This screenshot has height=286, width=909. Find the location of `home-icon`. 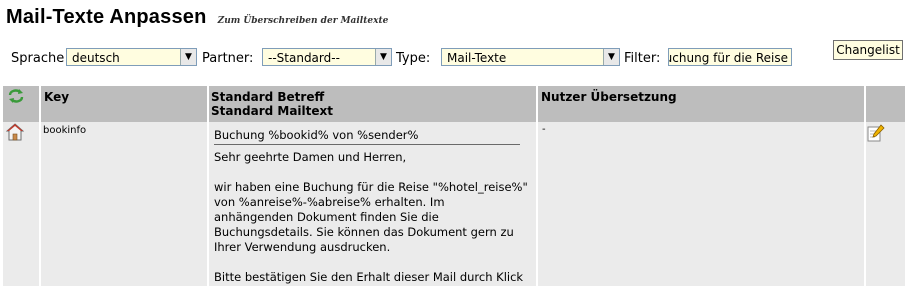

home-icon is located at coordinates (15, 134).